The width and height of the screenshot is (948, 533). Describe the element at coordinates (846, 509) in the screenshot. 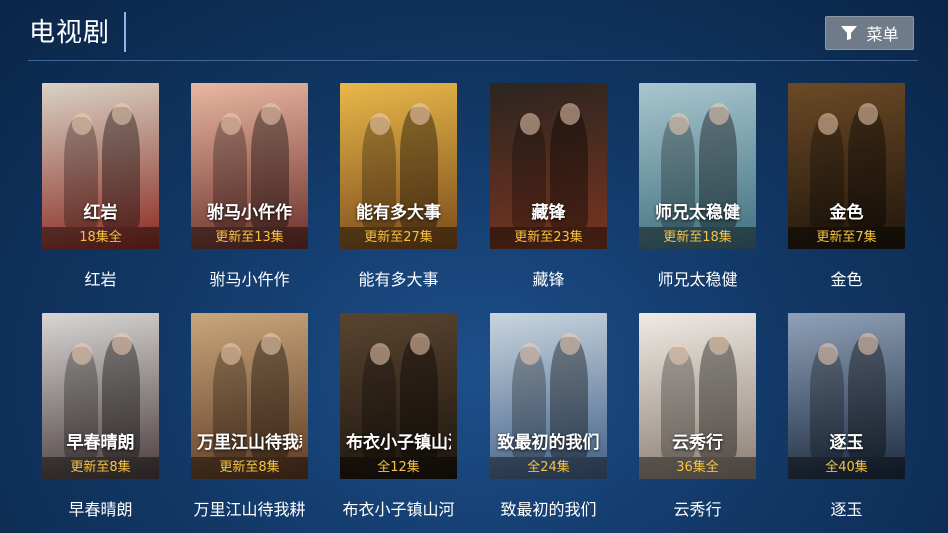

I see `drama-title: 逐玉` at that location.